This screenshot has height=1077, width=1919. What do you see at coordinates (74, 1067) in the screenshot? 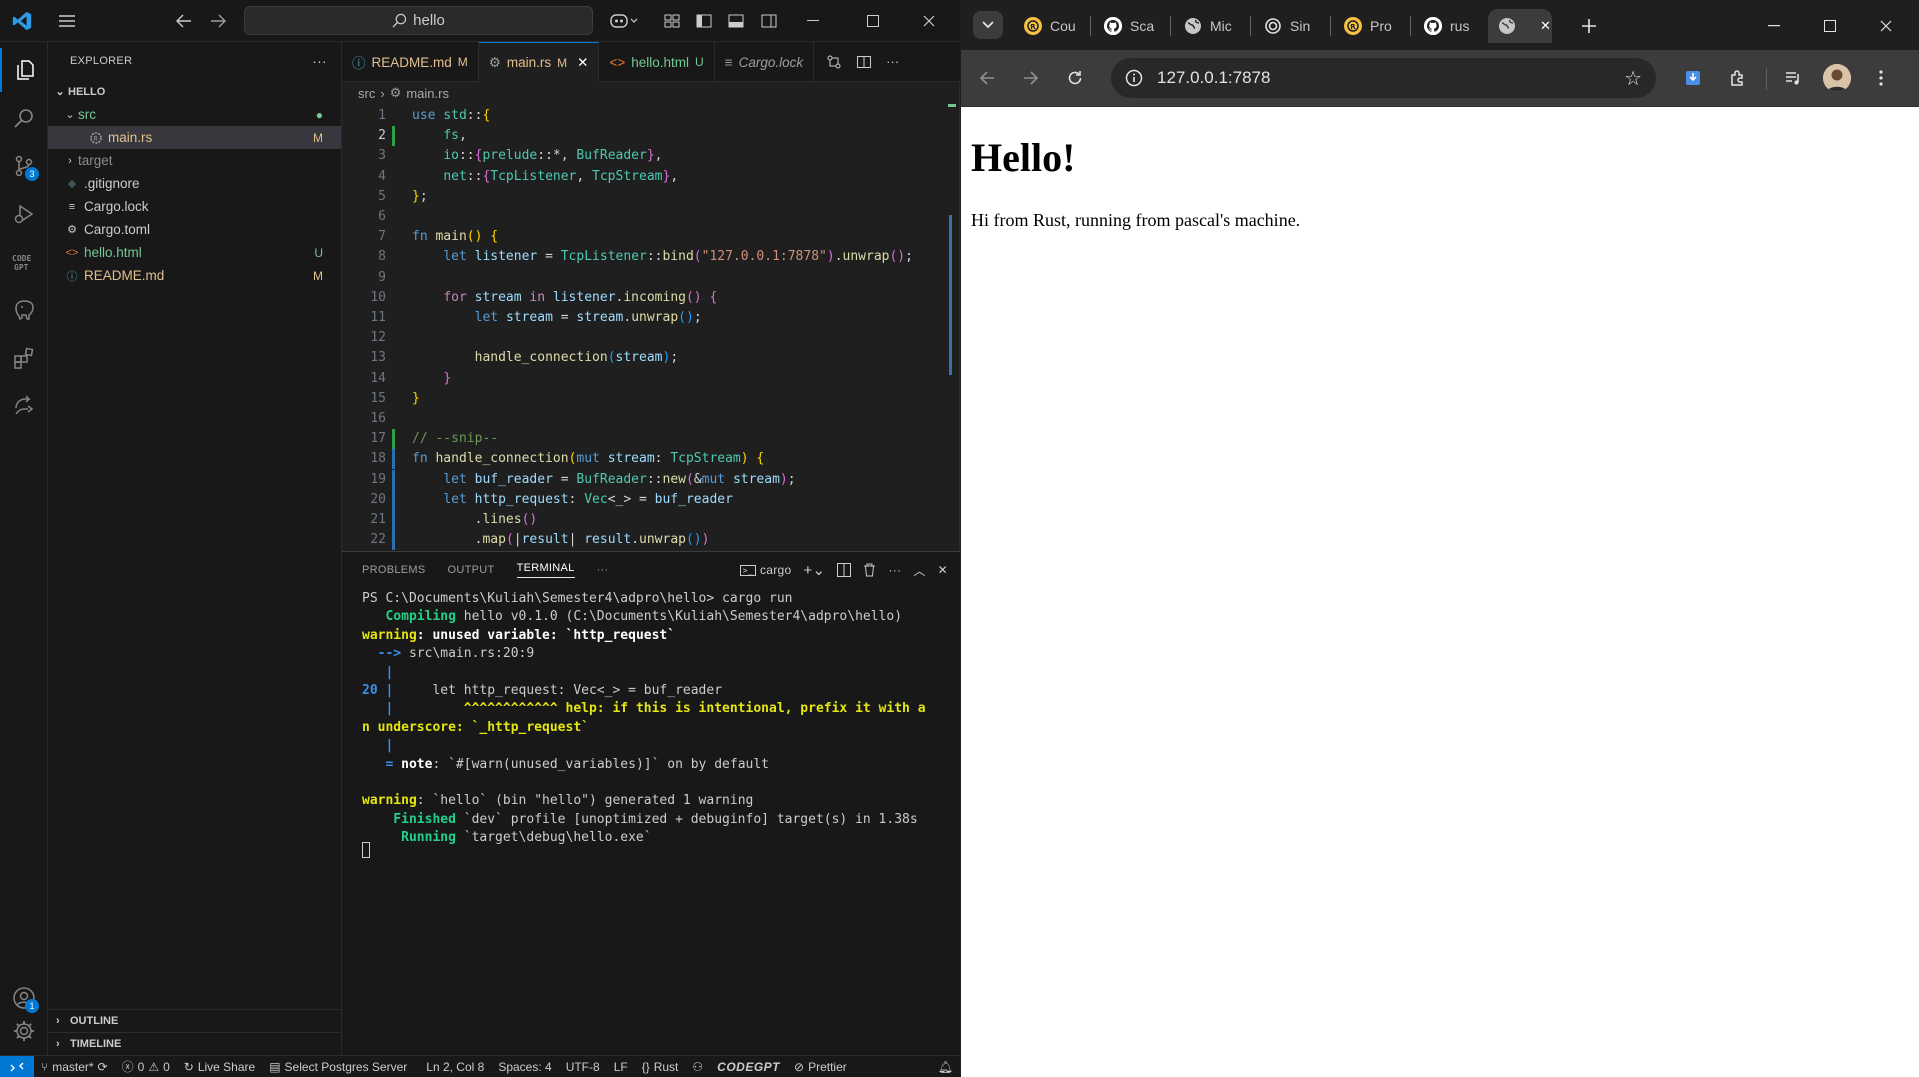
I see `git-branch: ⑂ master* ⟳` at bounding box center [74, 1067].